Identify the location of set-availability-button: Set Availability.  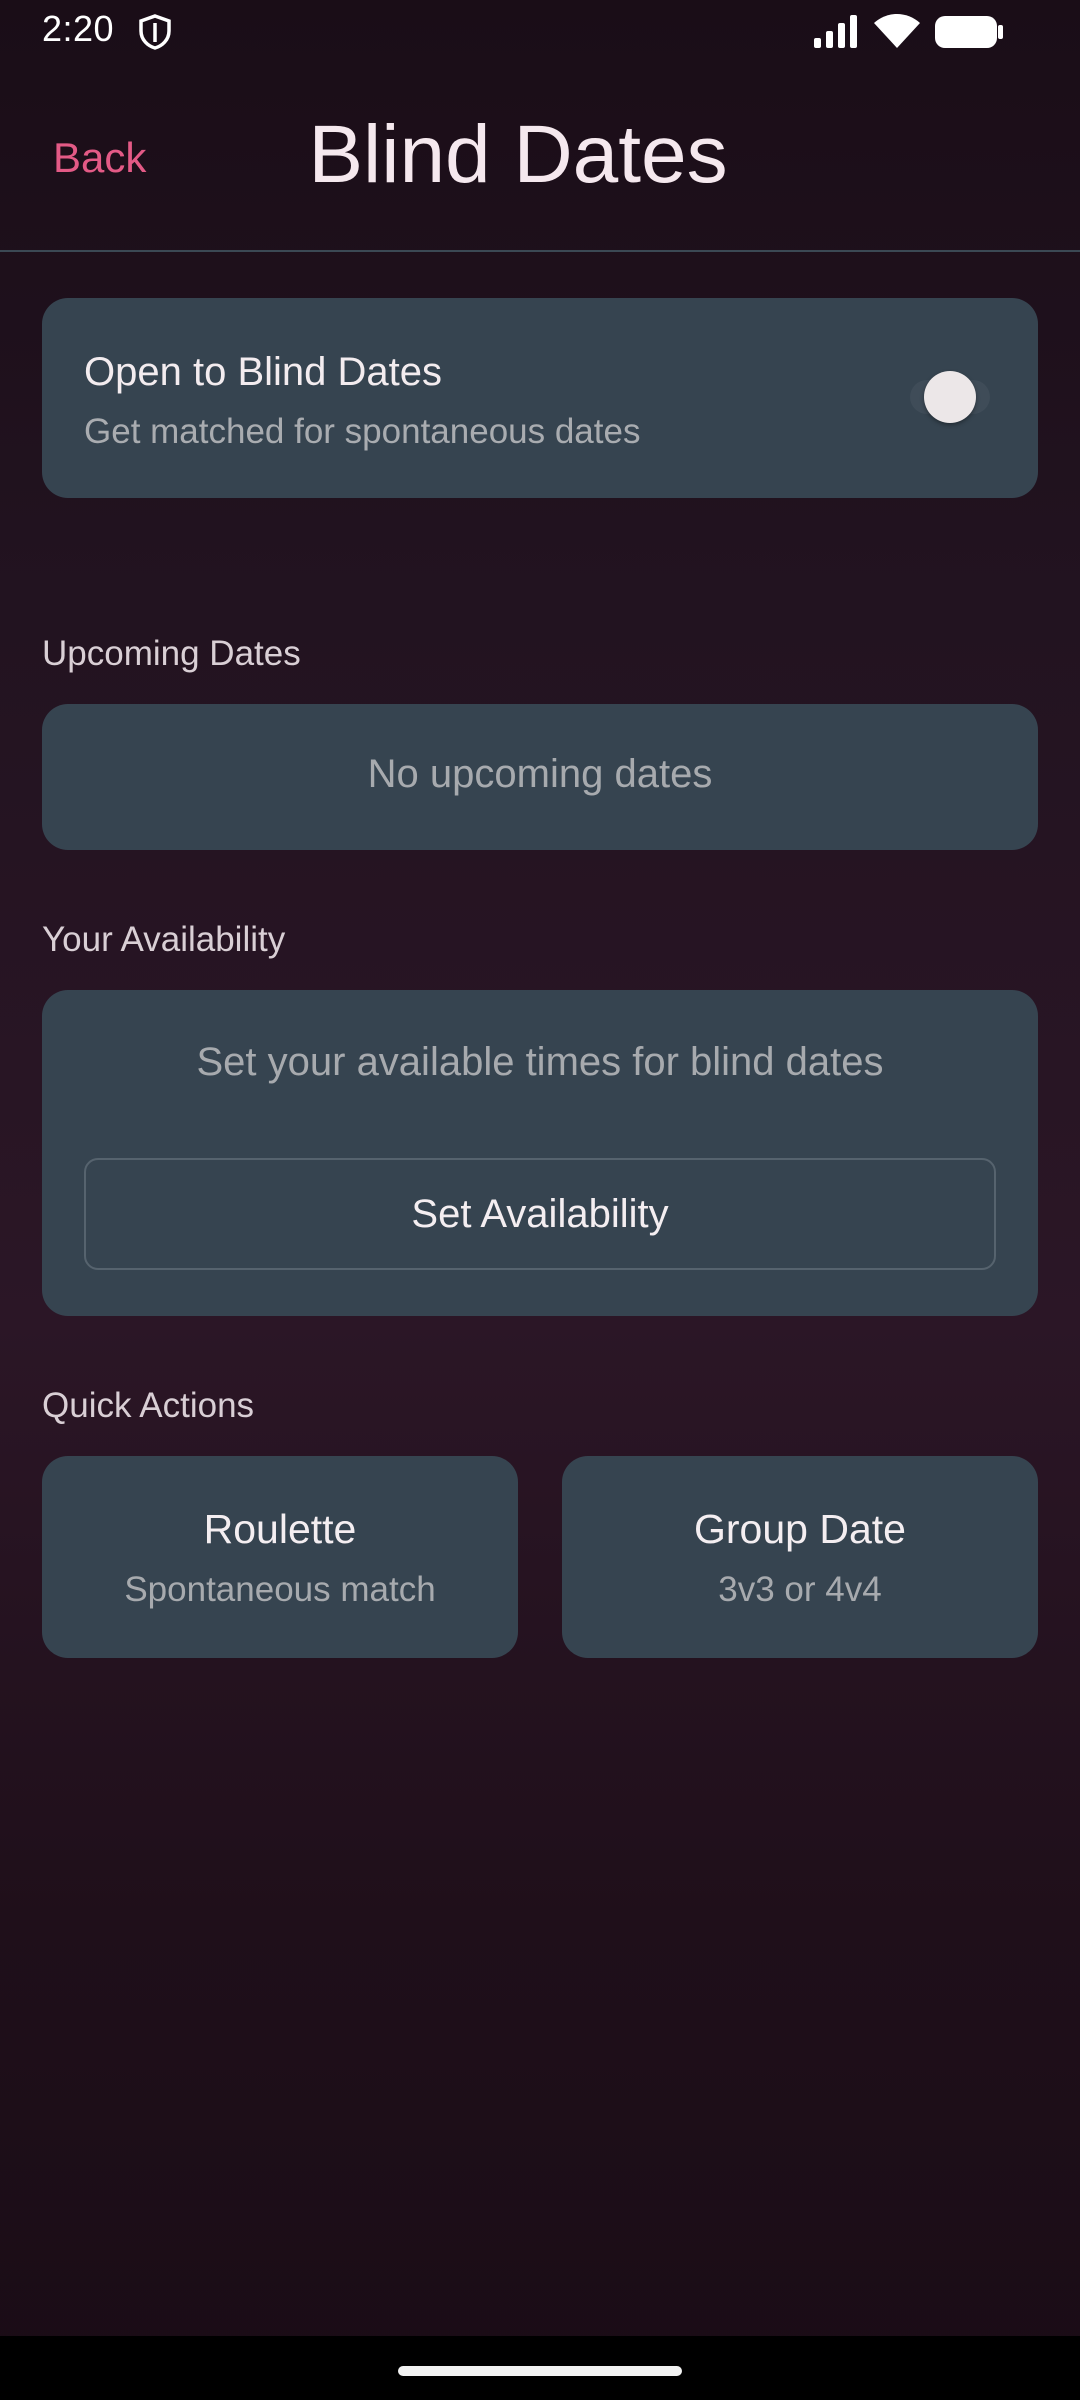
(540, 1214).